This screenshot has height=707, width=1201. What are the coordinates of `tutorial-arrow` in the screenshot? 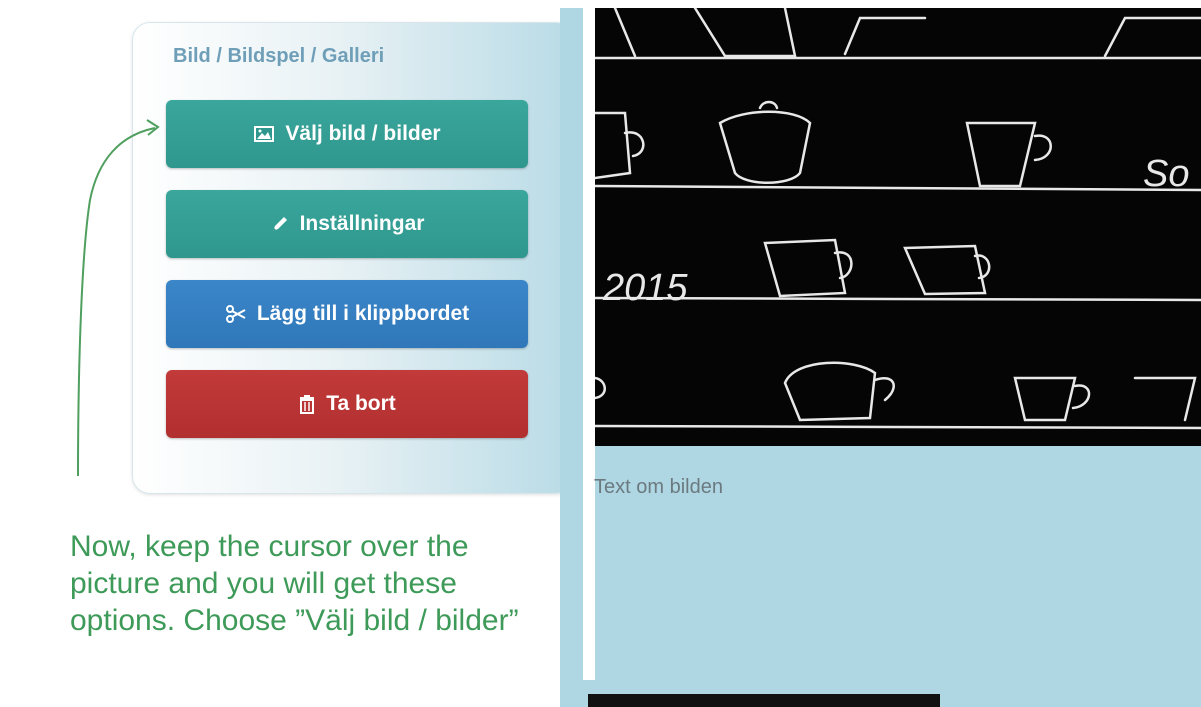 It's located at (118, 298).